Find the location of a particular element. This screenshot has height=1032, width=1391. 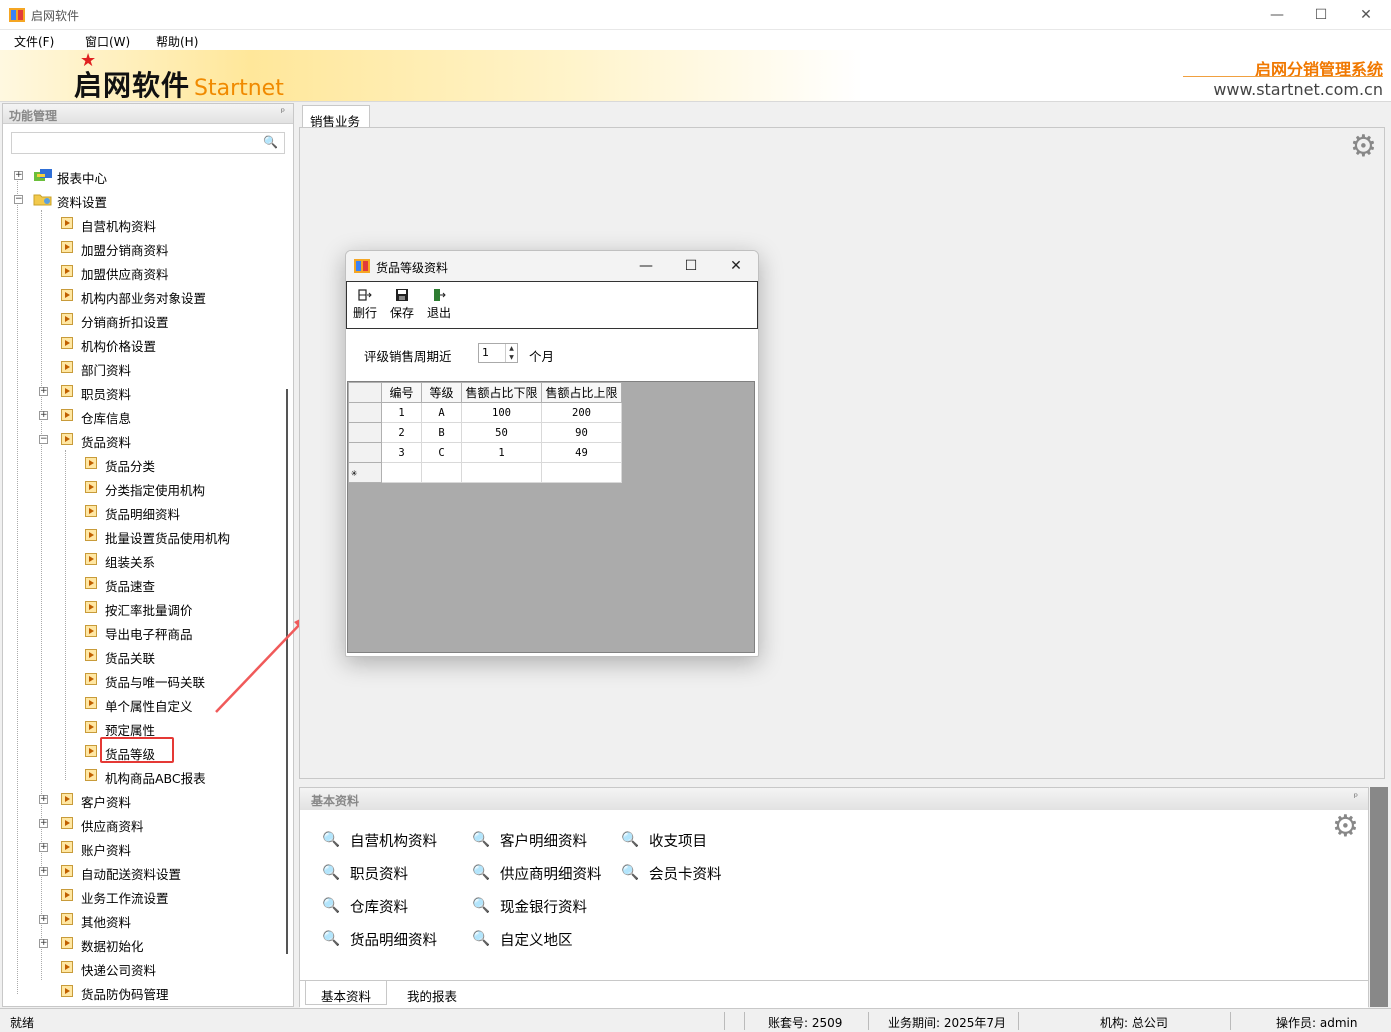

app-icon is located at coordinates (362, 266).